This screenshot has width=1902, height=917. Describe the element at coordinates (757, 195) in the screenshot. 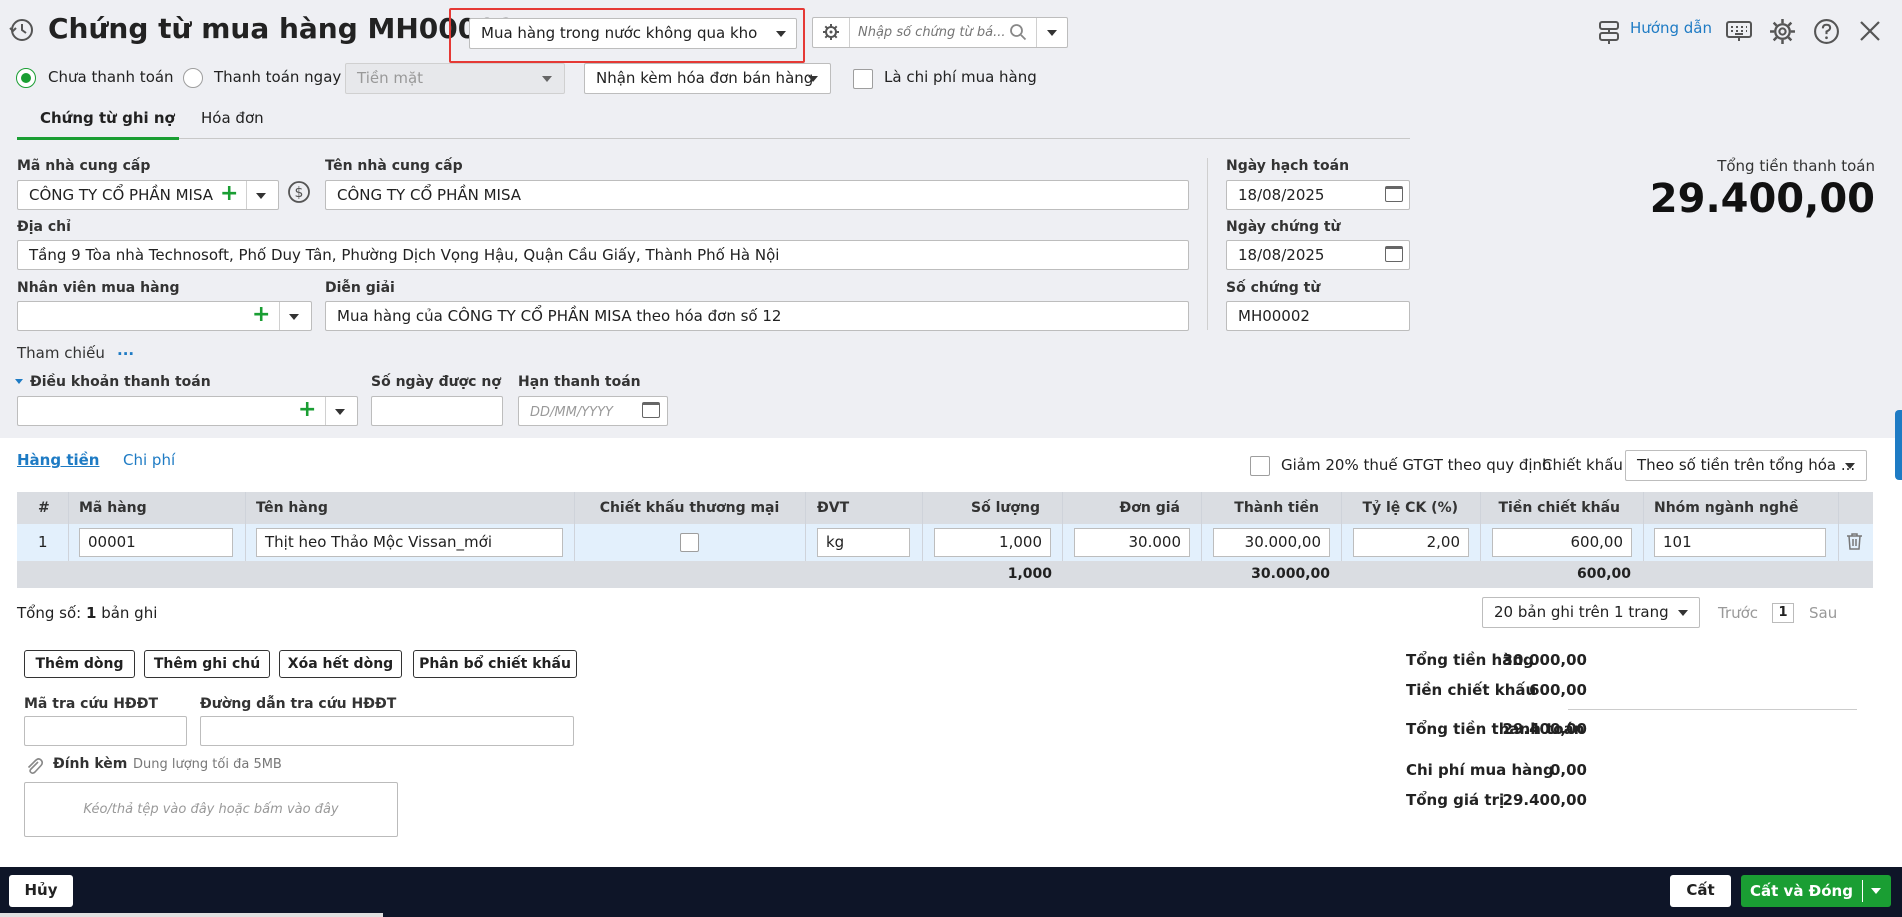

I see `supplier-name-input: CÔNG TY CỔ PHẦN MISA` at that location.